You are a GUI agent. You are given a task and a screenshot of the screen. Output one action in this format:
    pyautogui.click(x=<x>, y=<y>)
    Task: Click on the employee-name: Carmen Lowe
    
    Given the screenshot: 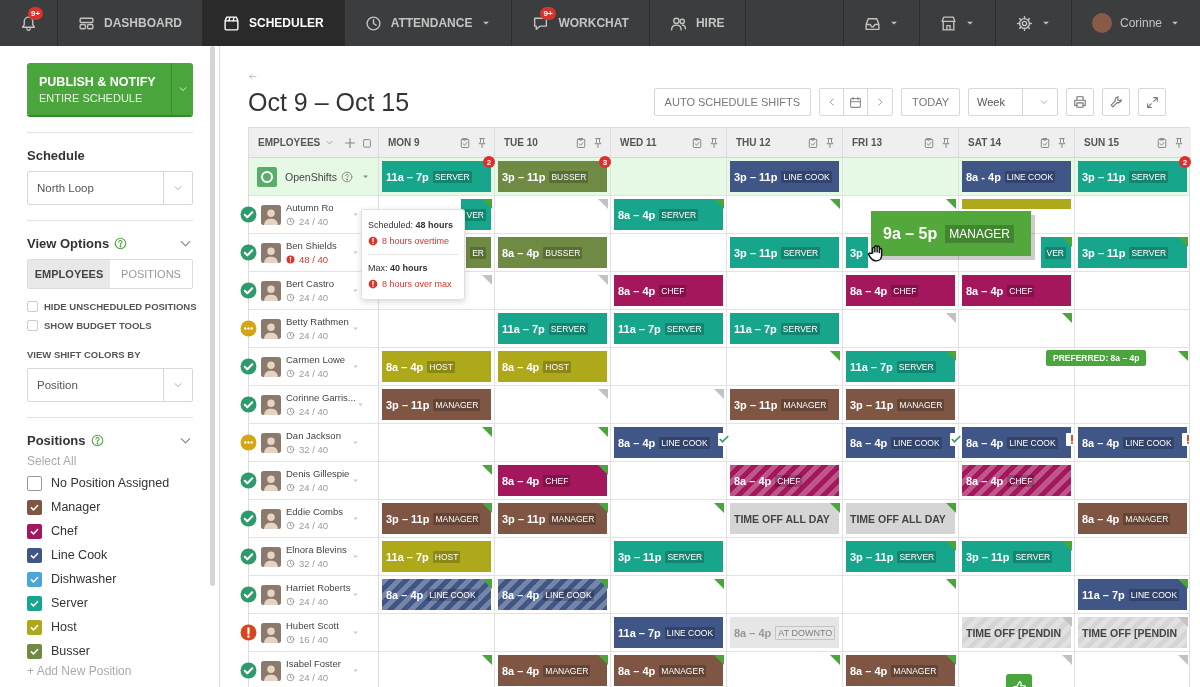 What is the action you would take?
    pyautogui.click(x=316, y=359)
    